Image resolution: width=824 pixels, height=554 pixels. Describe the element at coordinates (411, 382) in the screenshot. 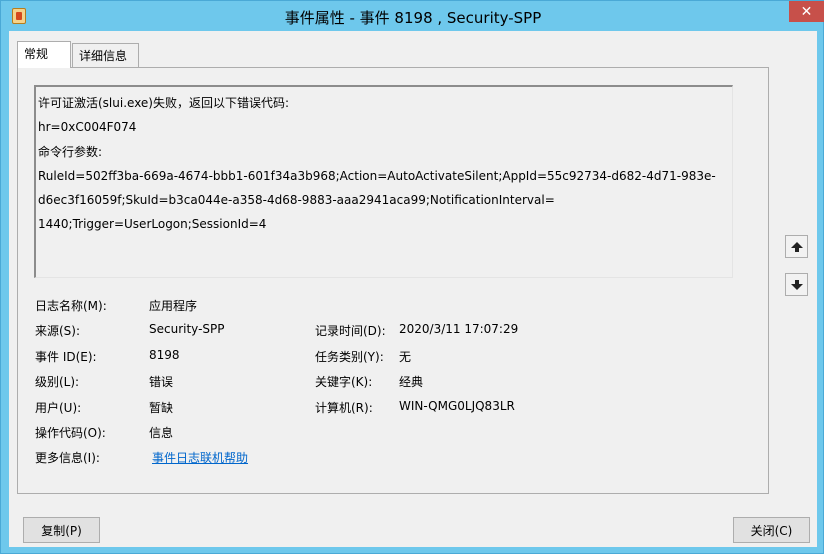

I see `keywords-value: 经典` at that location.